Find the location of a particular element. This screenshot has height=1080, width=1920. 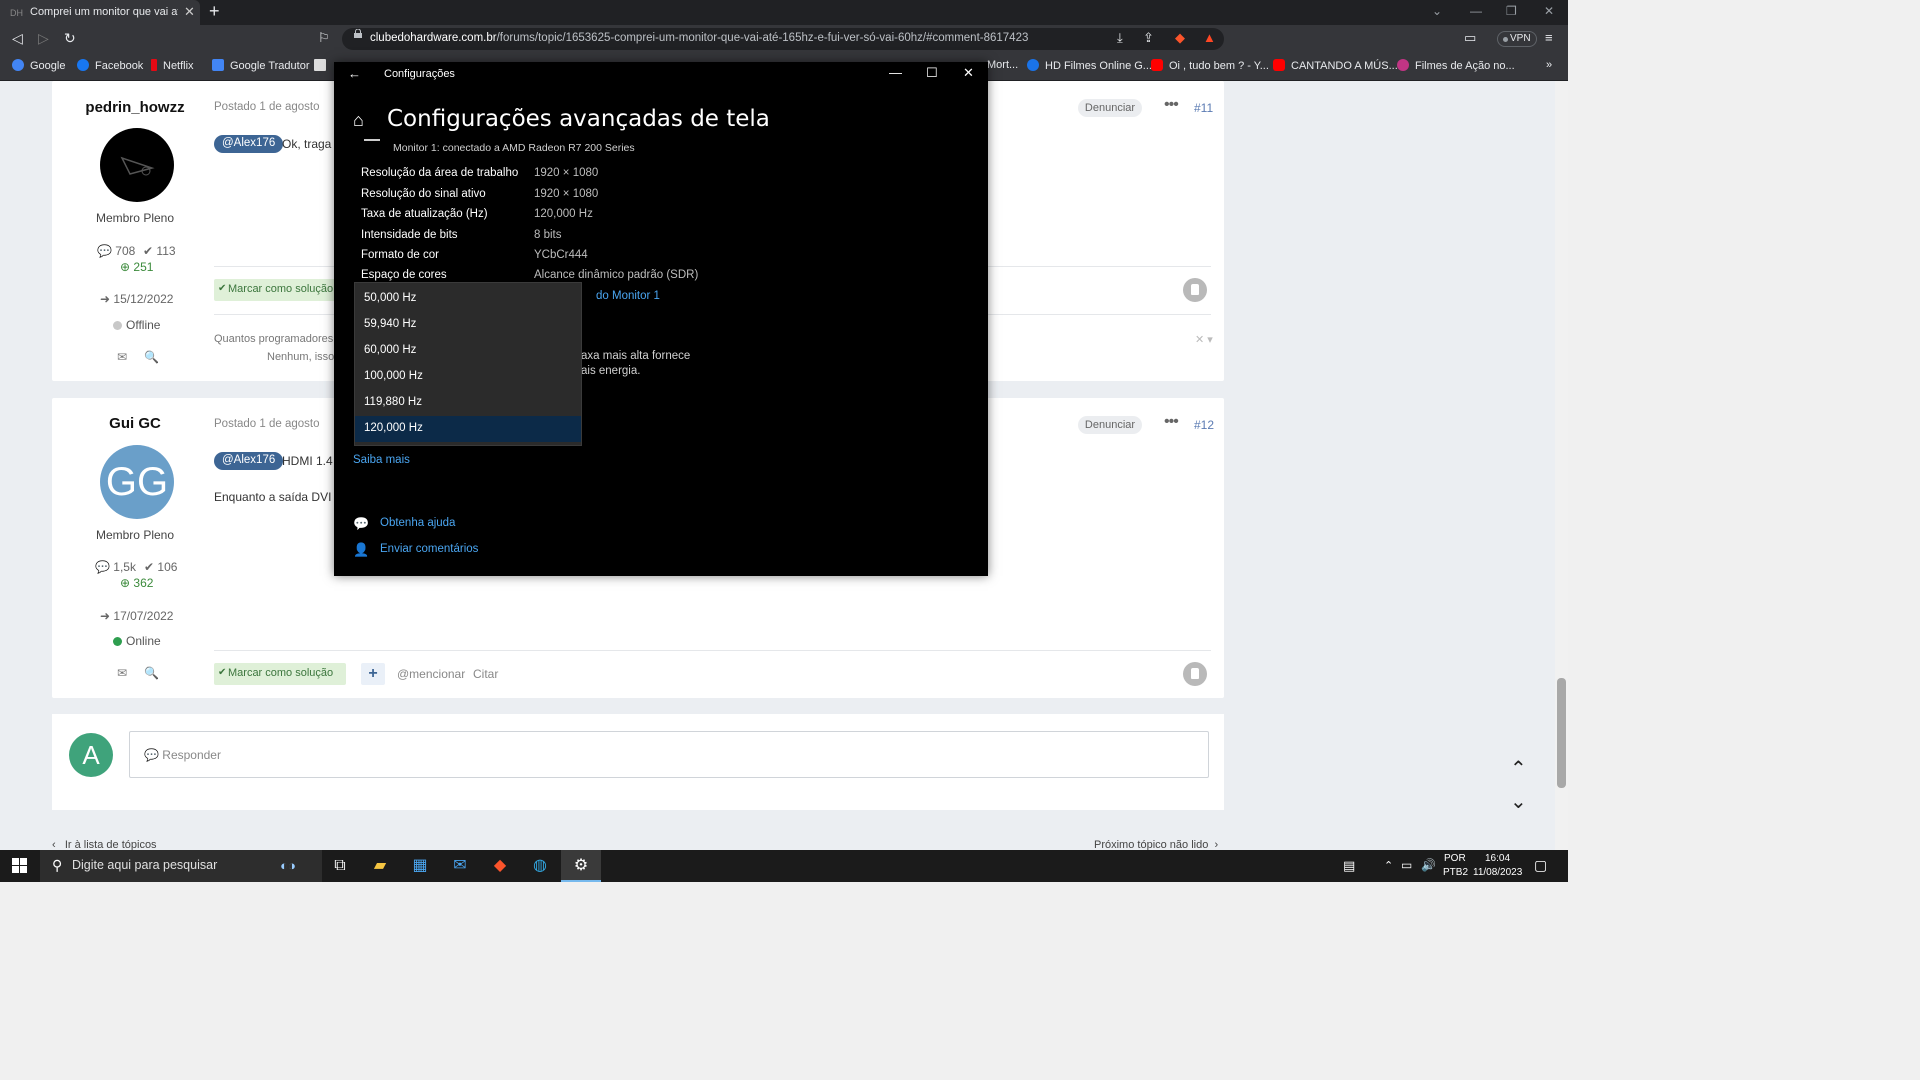

network-icon: ▭ is located at coordinates (1406, 865).